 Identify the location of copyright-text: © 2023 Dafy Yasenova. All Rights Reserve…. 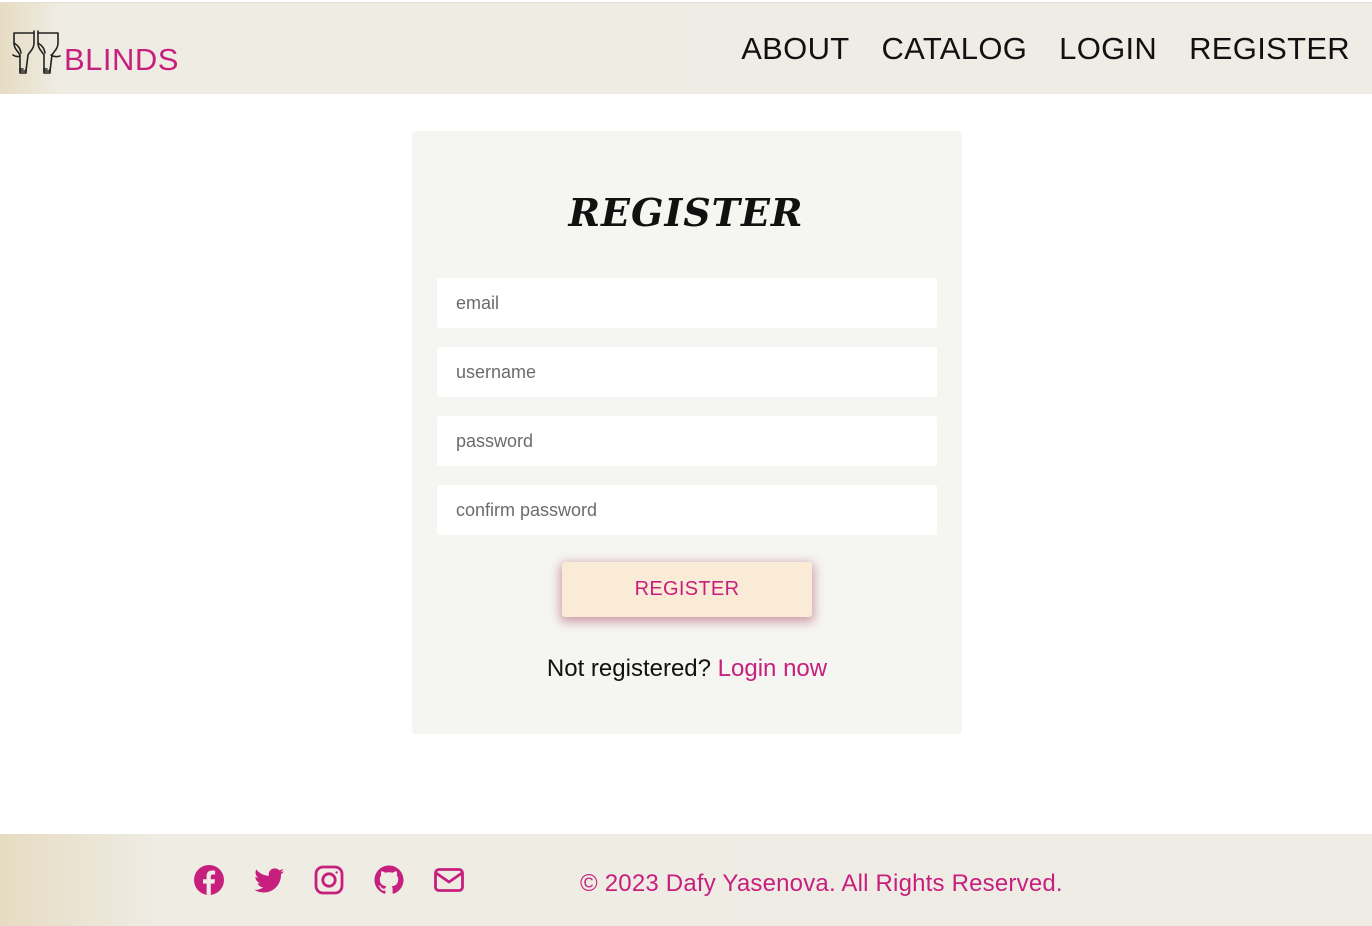
(821, 883).